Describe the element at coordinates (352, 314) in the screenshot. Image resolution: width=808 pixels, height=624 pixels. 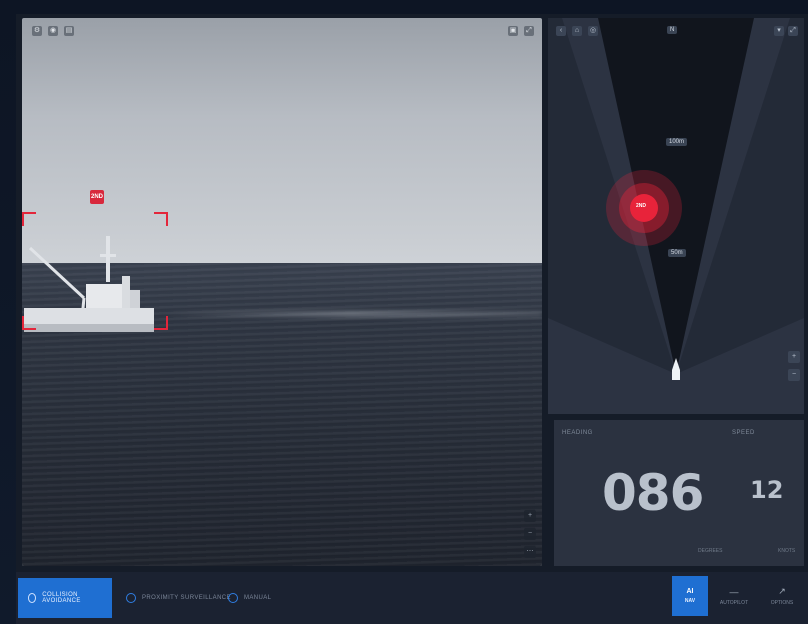
I see `wake-trail` at that location.